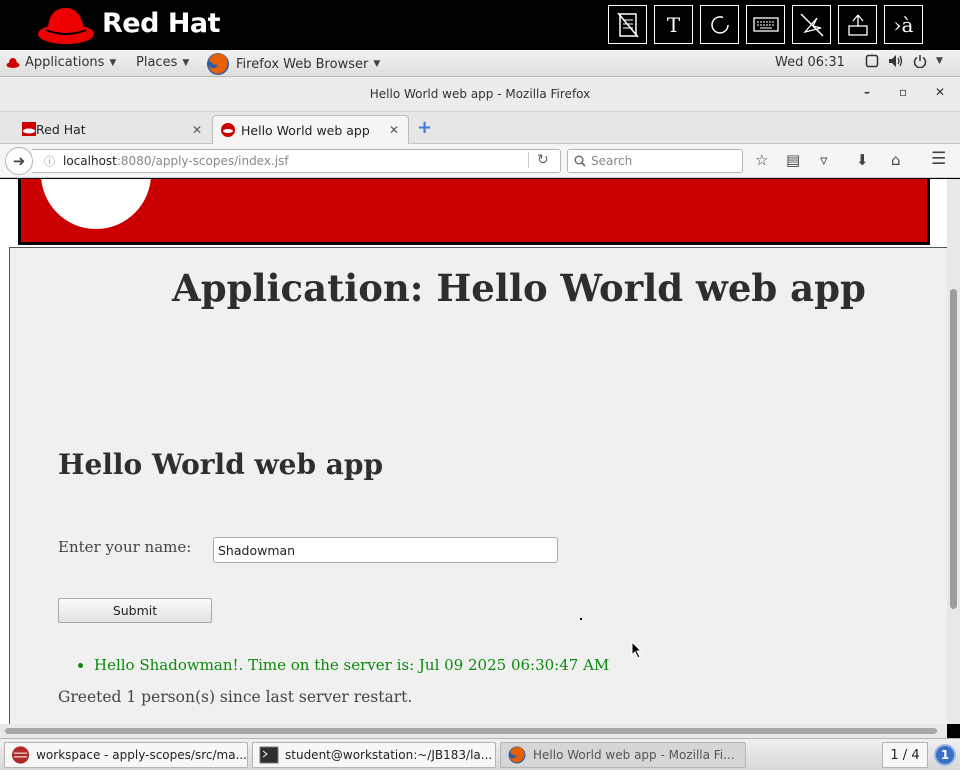 The height and width of the screenshot is (770, 960). Describe the element at coordinates (269, 755) in the screenshot. I see `terminal-icon` at that location.